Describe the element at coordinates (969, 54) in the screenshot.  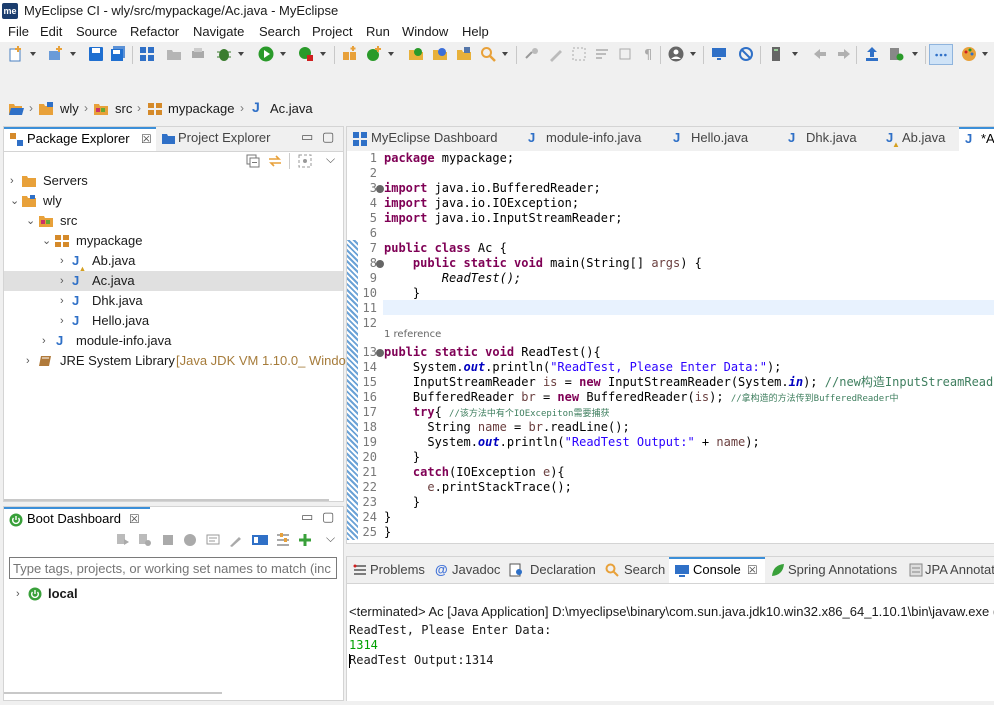
I see `palette-icon` at that location.